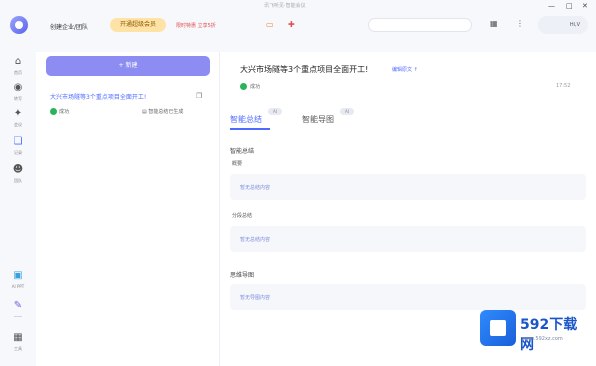 This screenshot has height=366, width=596. Describe the element at coordinates (19, 25) in the screenshot. I see `app-logo-icon` at that location.